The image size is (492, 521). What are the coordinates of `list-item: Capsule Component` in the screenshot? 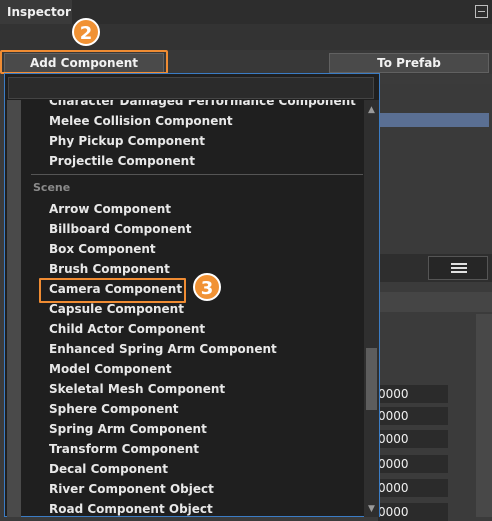 It's located at (116, 309).